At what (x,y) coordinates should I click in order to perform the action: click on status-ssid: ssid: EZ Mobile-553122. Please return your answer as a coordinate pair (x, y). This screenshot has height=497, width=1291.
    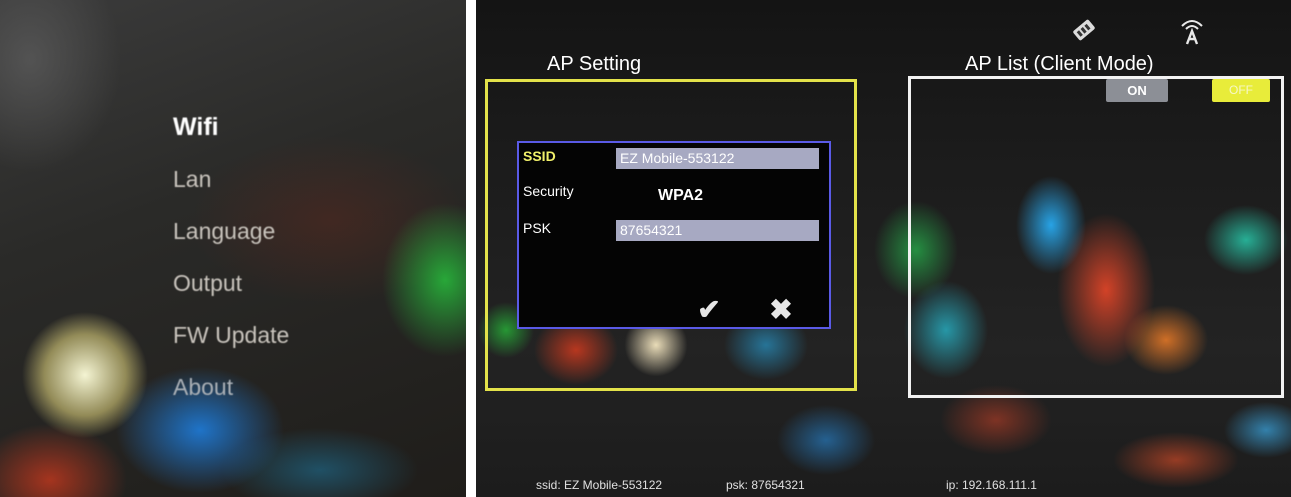
    Looking at the image, I should click on (599, 485).